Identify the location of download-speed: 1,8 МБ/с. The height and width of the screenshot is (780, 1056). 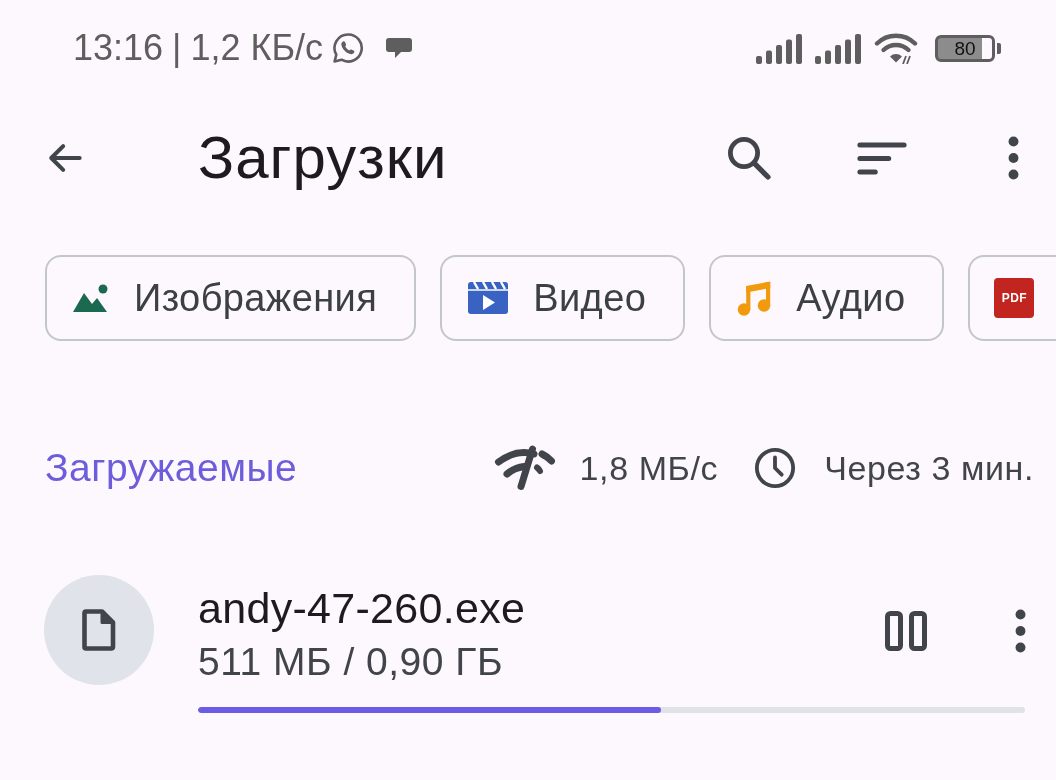
(649, 468).